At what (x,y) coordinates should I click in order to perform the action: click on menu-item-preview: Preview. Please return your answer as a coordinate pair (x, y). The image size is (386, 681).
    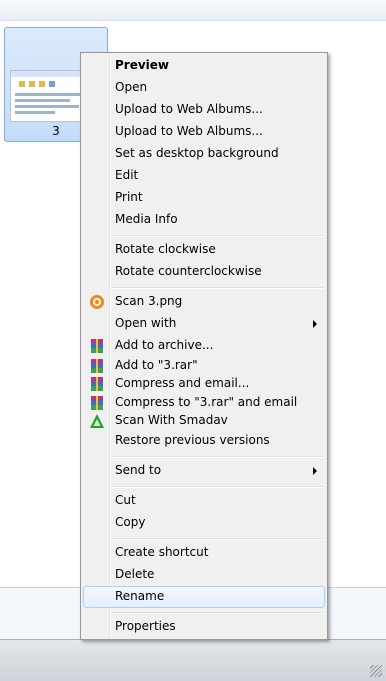
    Looking at the image, I should click on (204, 66).